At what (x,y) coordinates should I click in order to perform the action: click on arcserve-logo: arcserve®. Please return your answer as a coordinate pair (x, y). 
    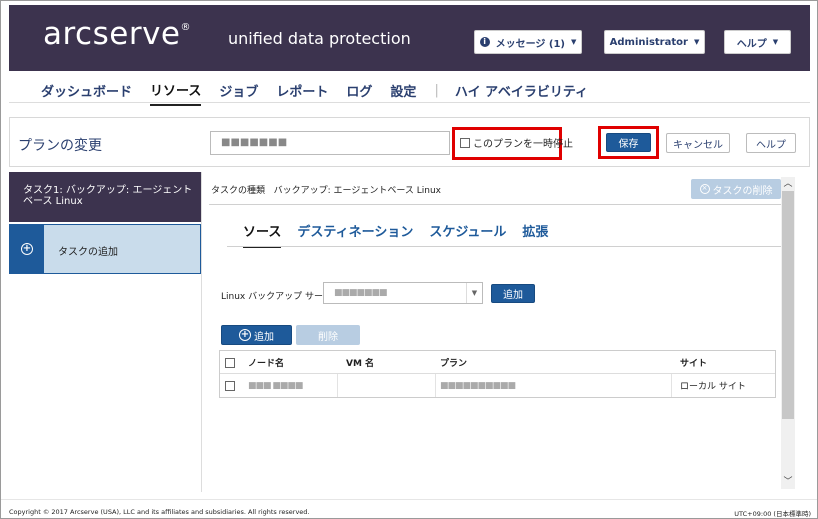
    Looking at the image, I should click on (117, 34).